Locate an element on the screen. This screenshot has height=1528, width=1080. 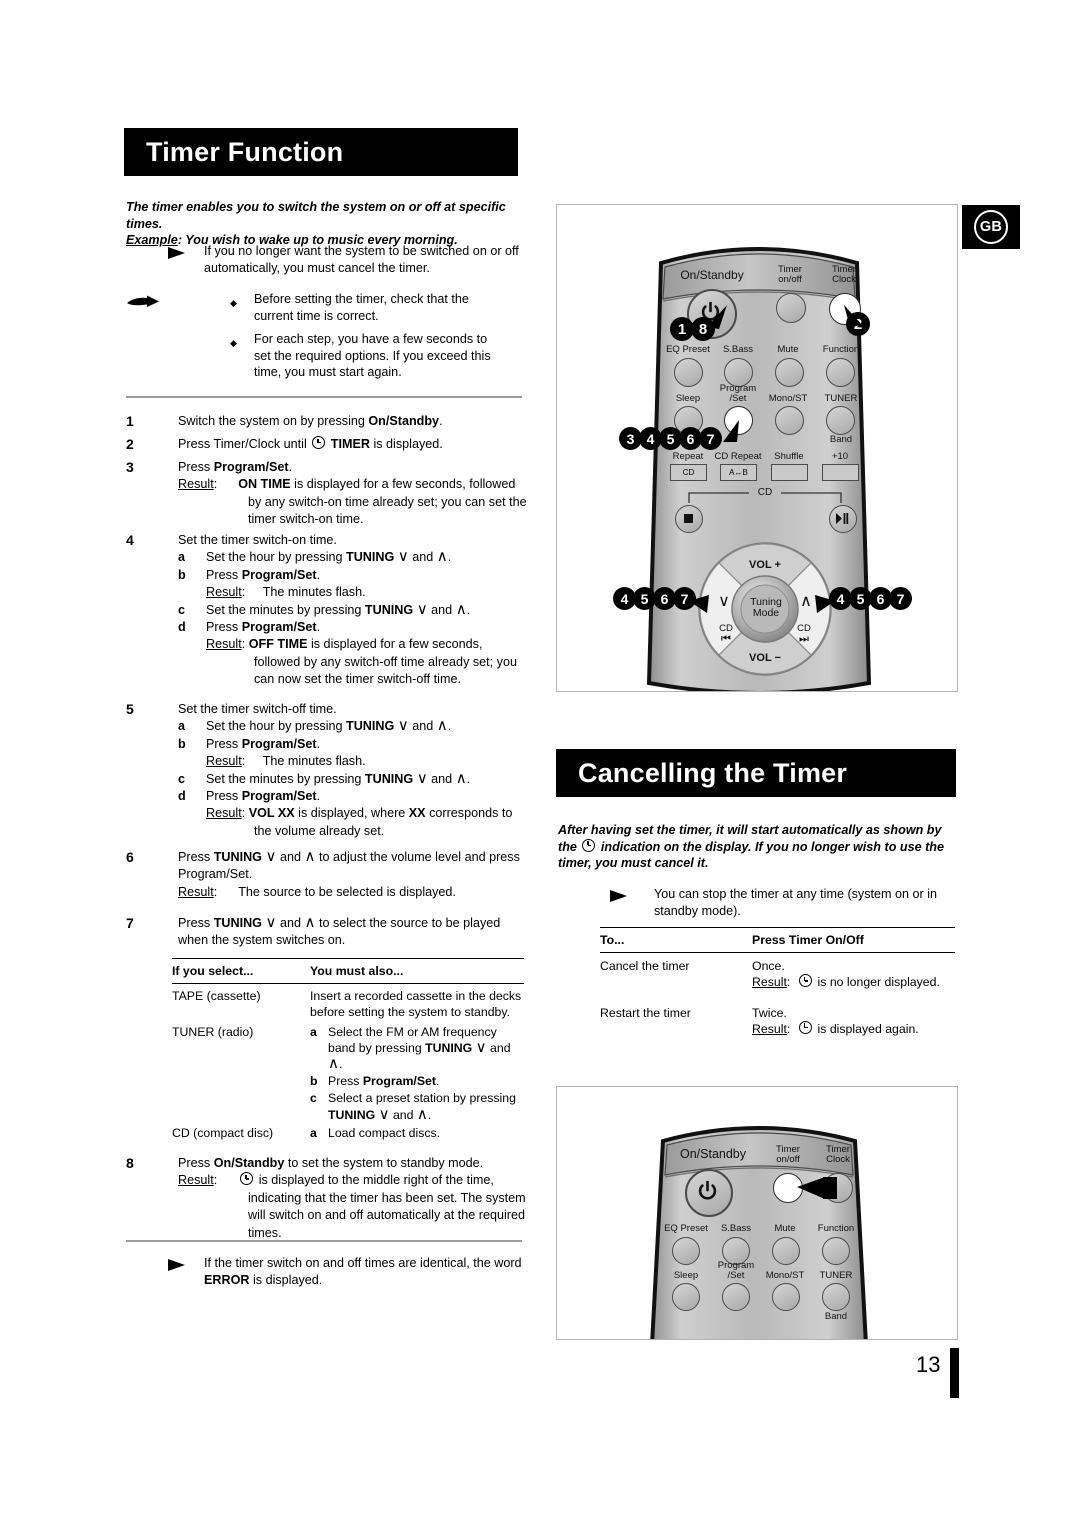
program-line2: /Set is located at coordinates (738, 398).